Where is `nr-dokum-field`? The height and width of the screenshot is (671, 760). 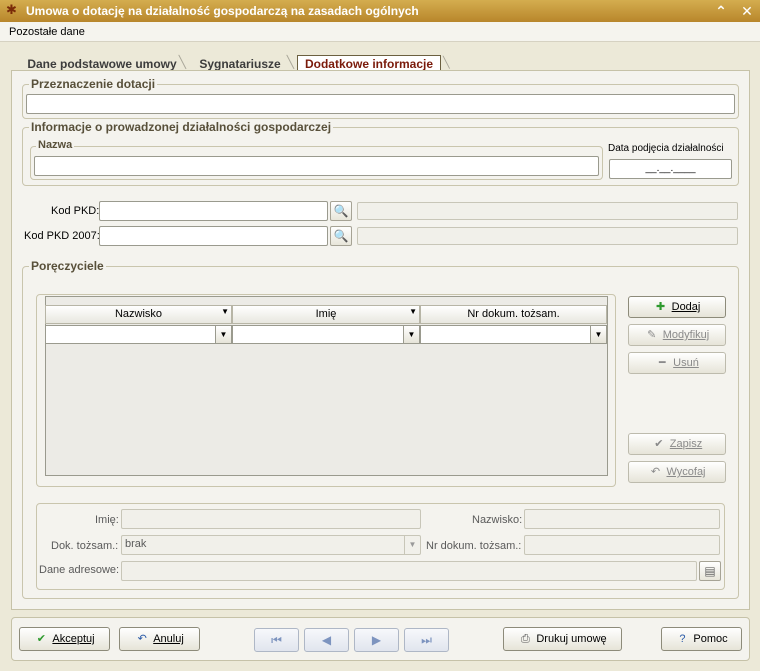
nr-dokum-field is located at coordinates (622, 545).